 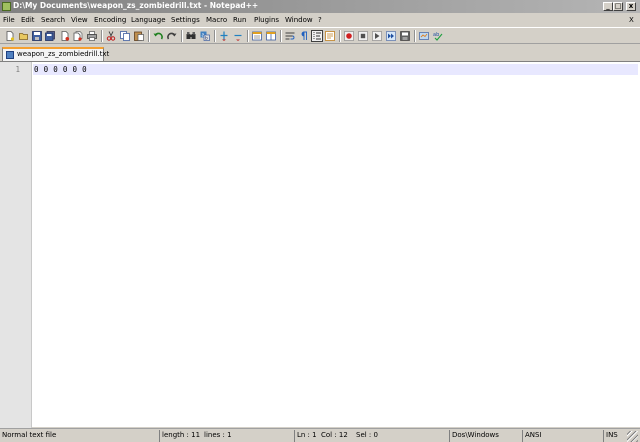 I want to click on maximize-button: □, so click(x=618, y=6).